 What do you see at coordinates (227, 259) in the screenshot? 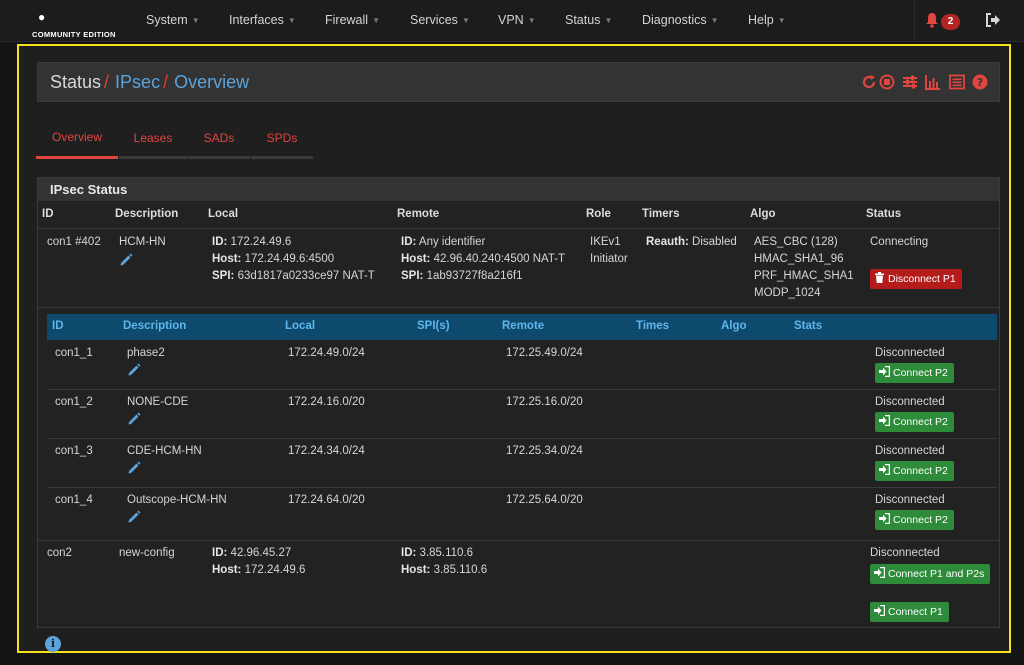
I see `con1-local-host-label: Host:` at bounding box center [227, 259].